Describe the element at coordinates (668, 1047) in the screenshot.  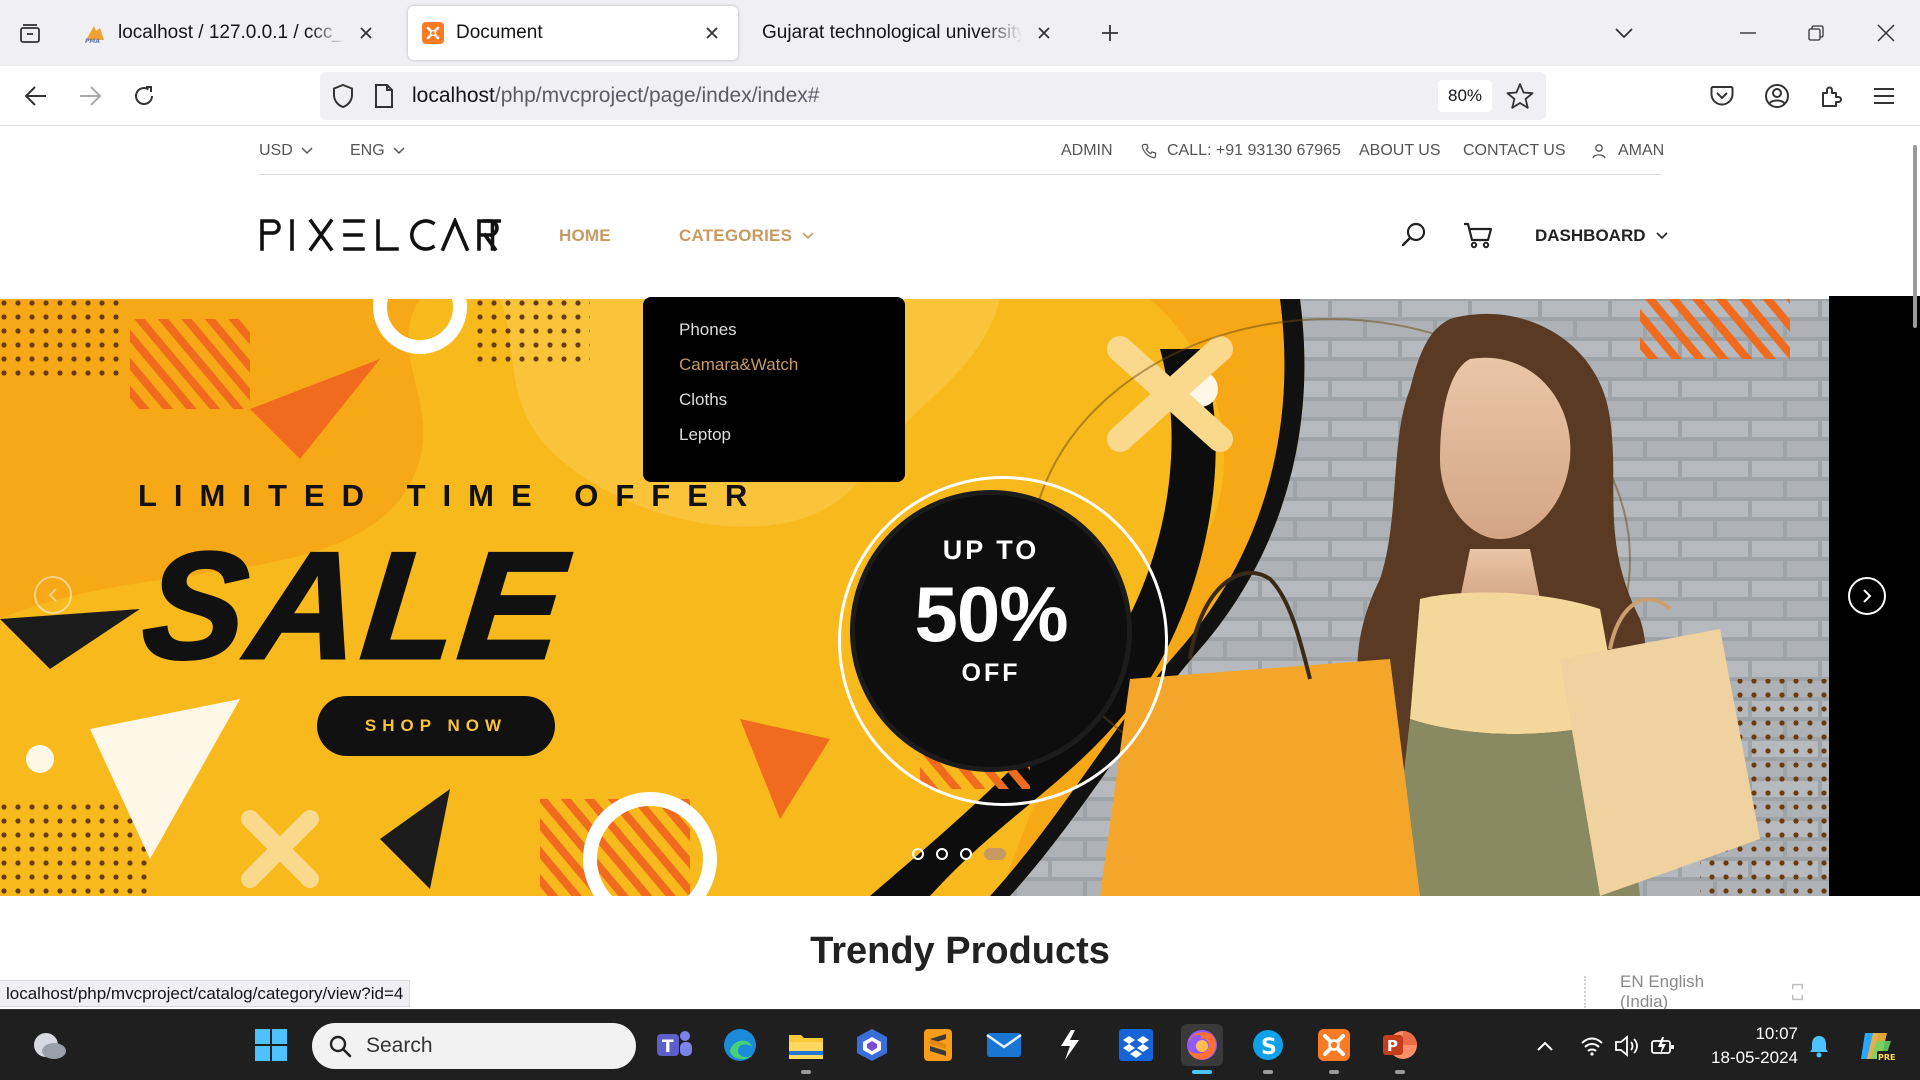
I see `svg-text: T` at that location.